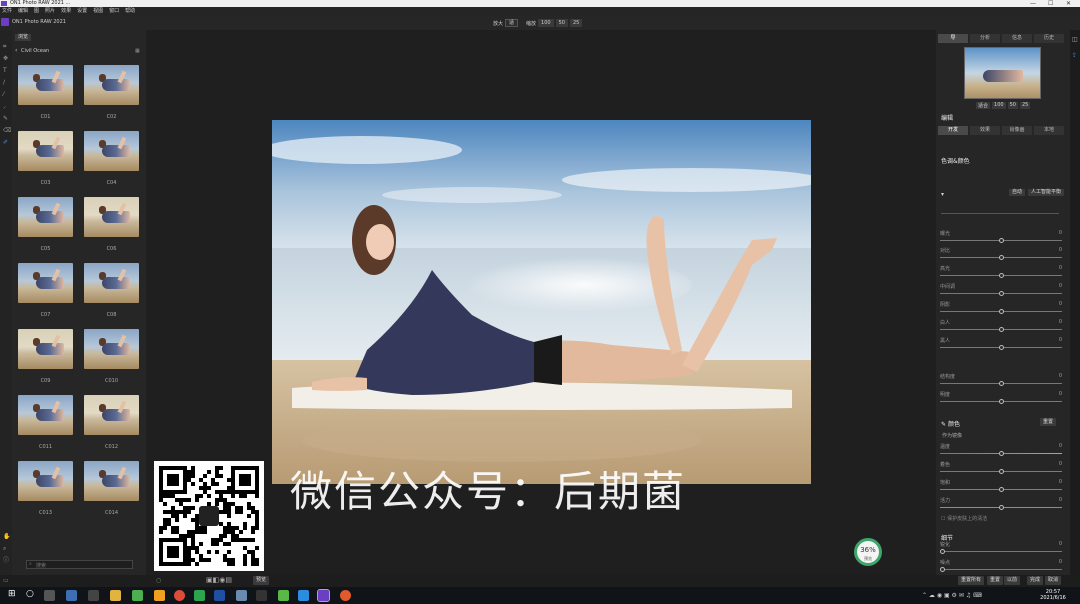 The image size is (1080, 604). Describe the element at coordinates (6, 83) in the screenshot. I see `brush-icon: ∕` at that location.